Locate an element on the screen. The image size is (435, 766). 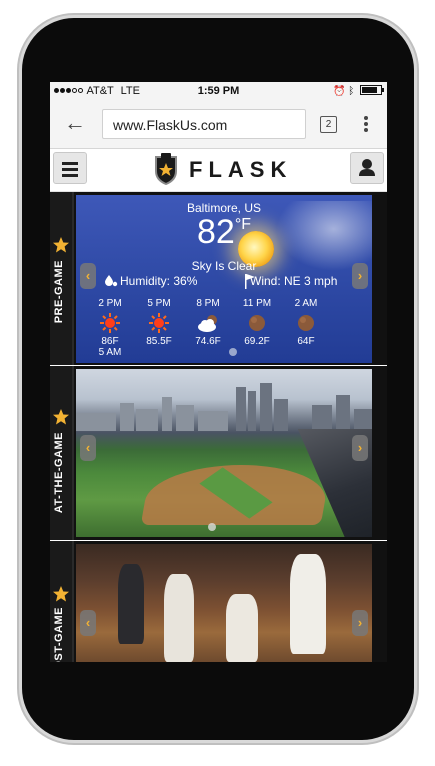
section-label: POST-GAME is located at coordinates (59, 634).